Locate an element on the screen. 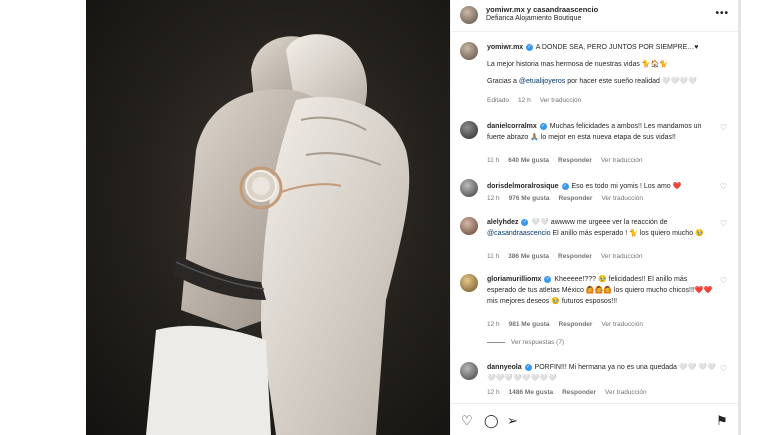  share-icon: ➢ is located at coordinates (512, 420).